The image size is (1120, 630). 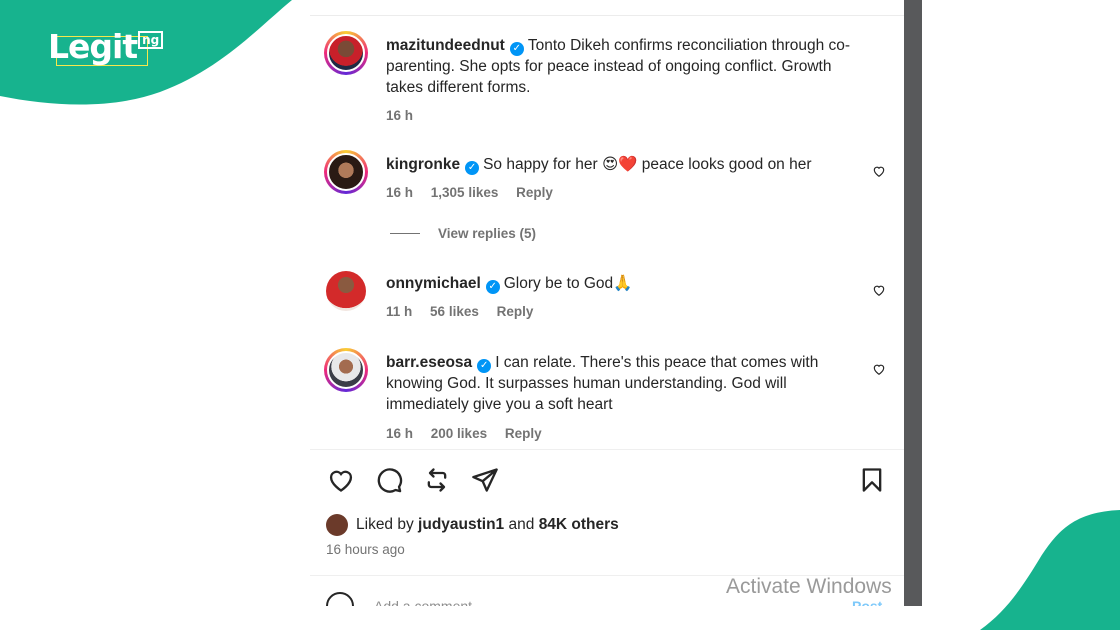 I want to click on brand-corner-shape-bottom, so click(x=1050, y=570).